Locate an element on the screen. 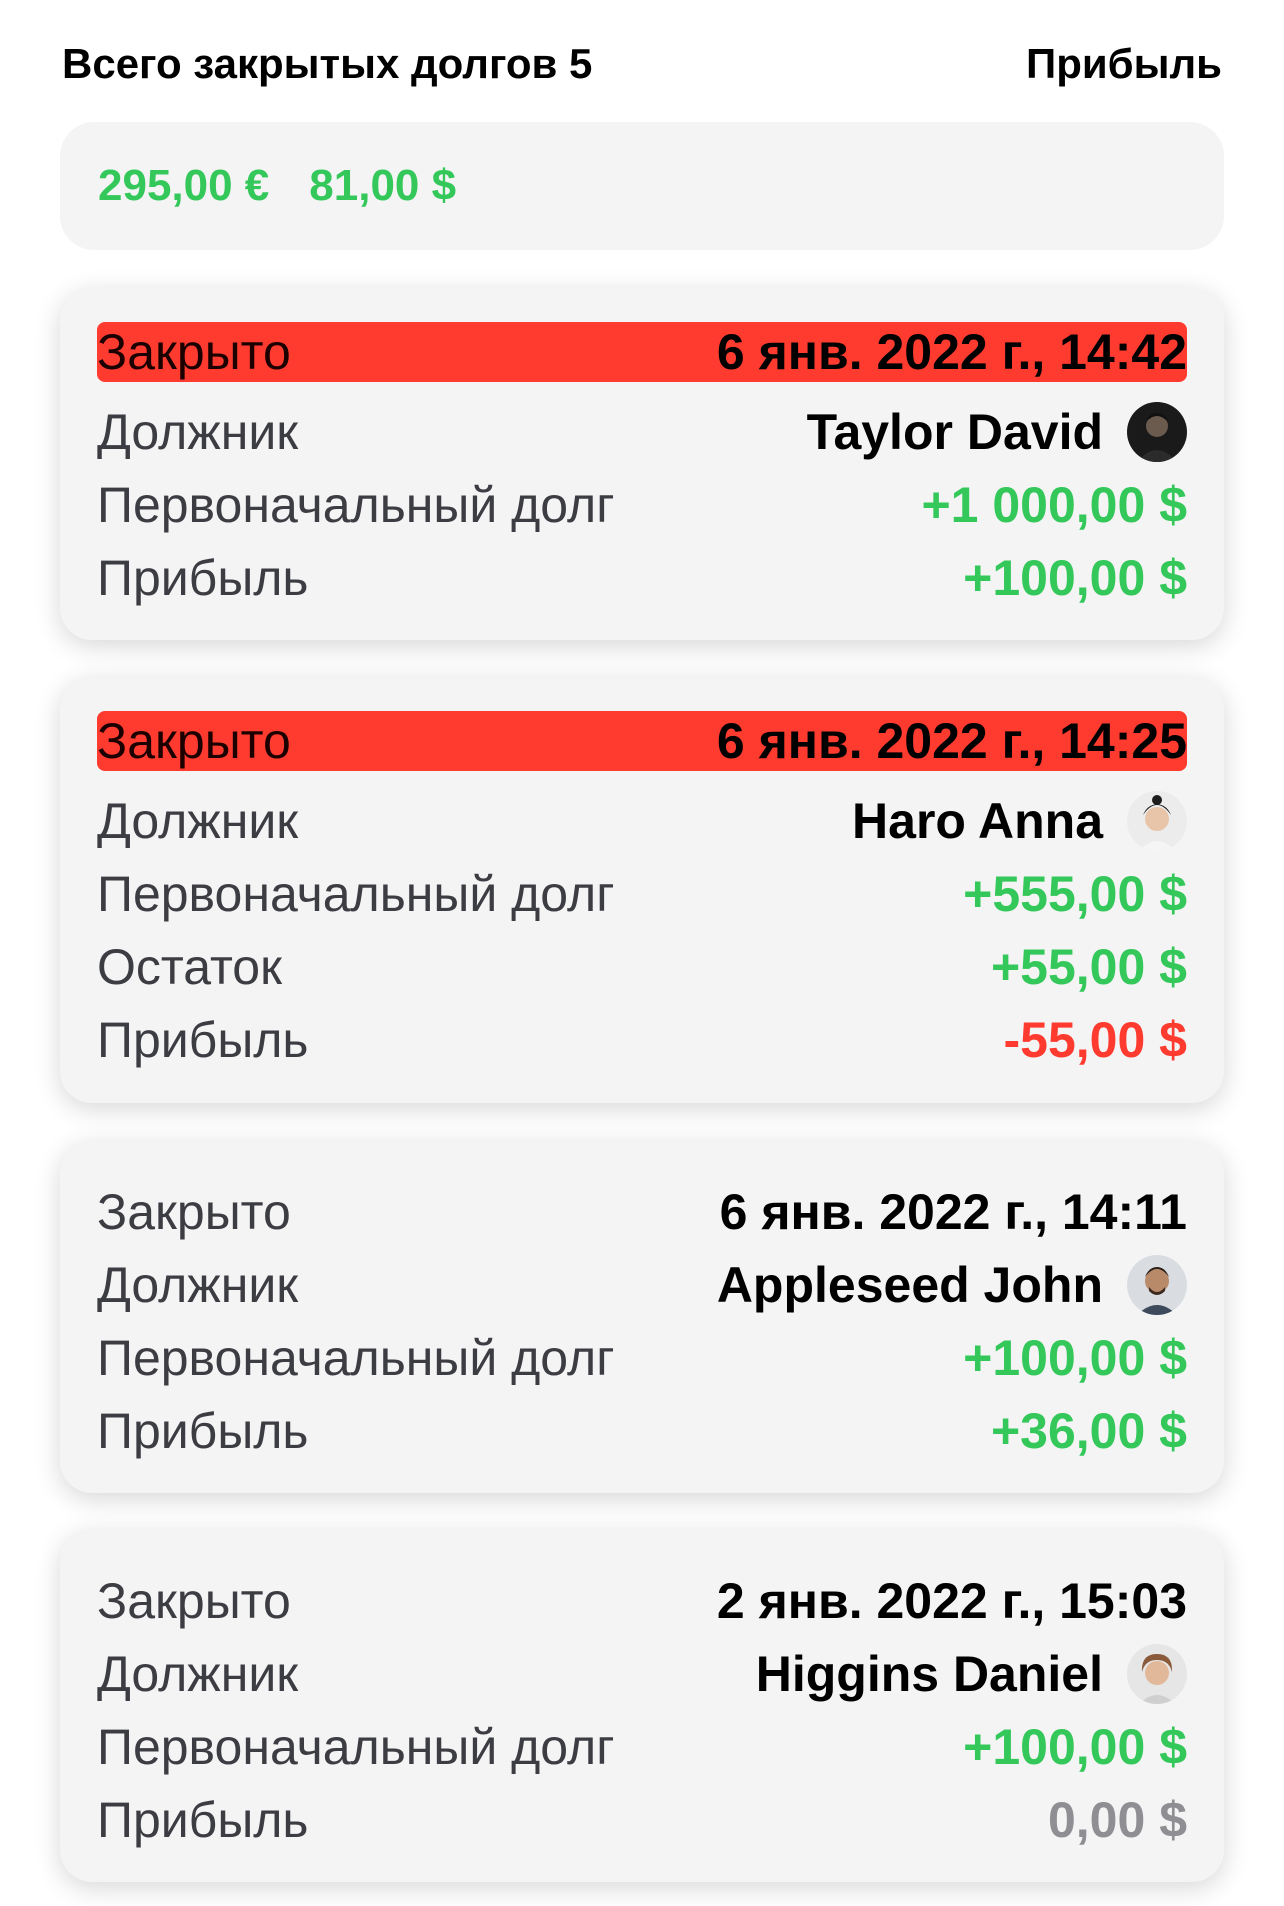 Image resolution: width=1284 pixels, height=1906 pixels. profit-row: Прибыль +100,00 $ is located at coordinates (642, 577).